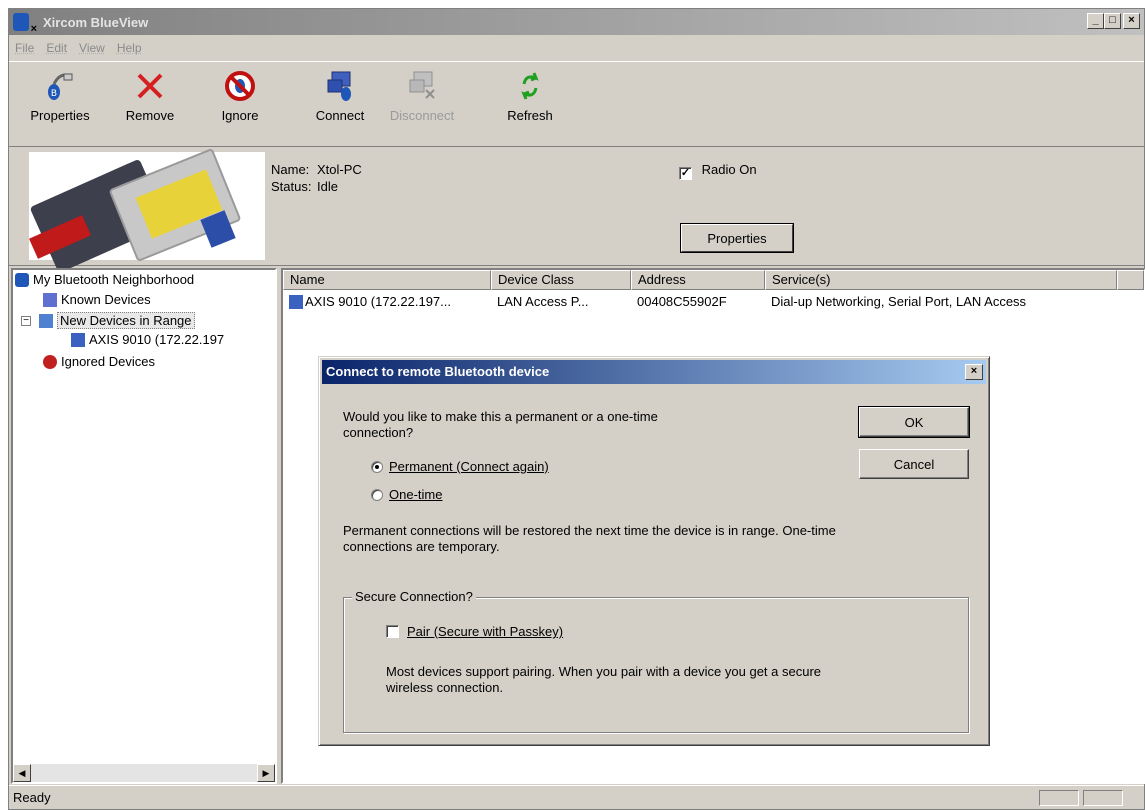  I want to click on menu-edit: Edit, so click(56, 48).